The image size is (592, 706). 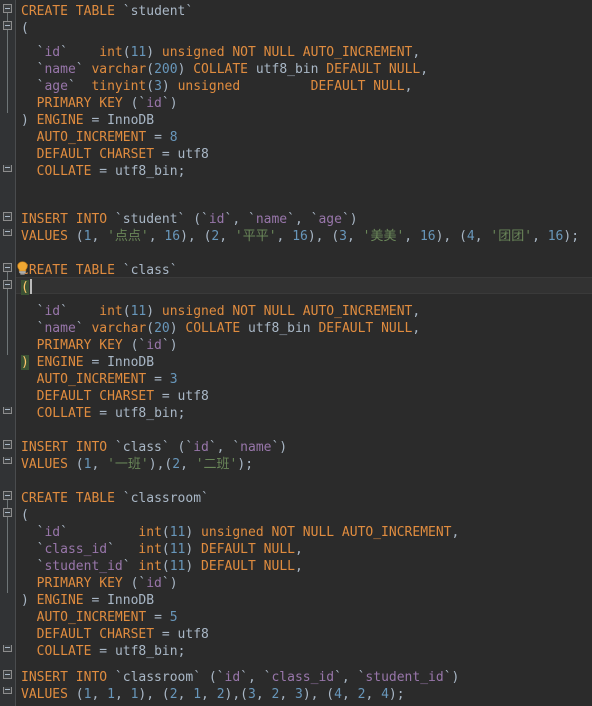 I want to click on editor-gutter, so click(x=8, y=353).